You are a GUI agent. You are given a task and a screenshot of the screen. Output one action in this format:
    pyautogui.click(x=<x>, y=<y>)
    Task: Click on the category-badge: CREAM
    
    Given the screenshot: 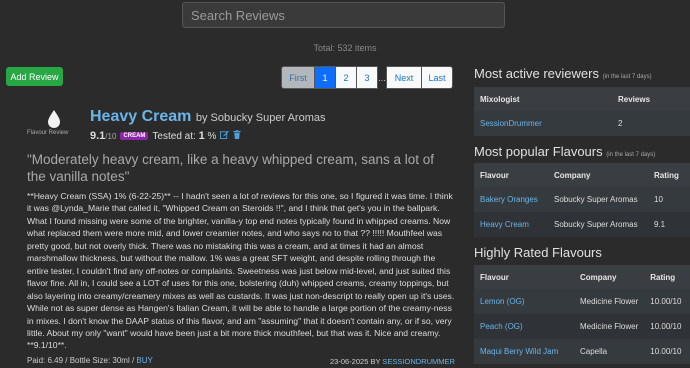 What is the action you would take?
    pyautogui.click(x=134, y=136)
    